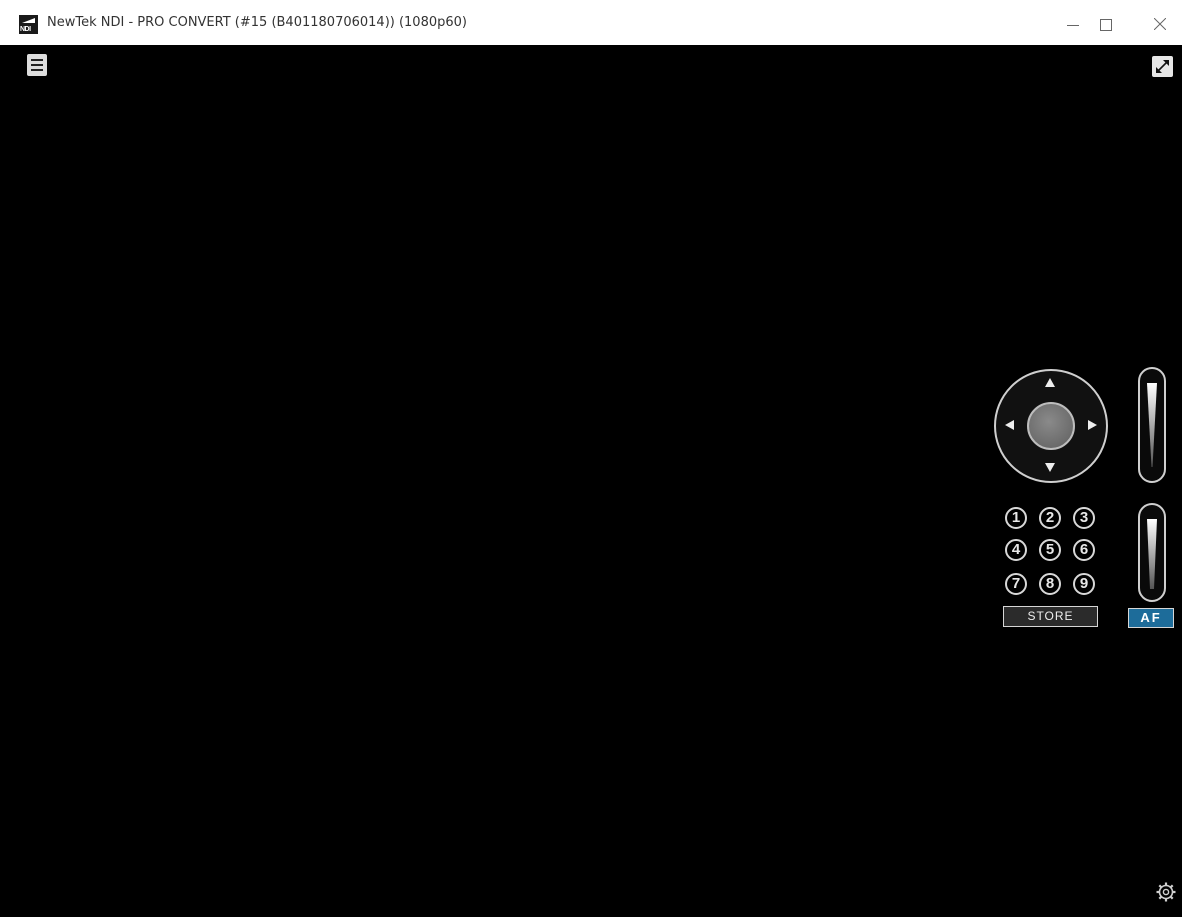 The height and width of the screenshot is (917, 1182). Describe the element at coordinates (1151, 618) in the screenshot. I see `autofocus-button: AF` at that location.